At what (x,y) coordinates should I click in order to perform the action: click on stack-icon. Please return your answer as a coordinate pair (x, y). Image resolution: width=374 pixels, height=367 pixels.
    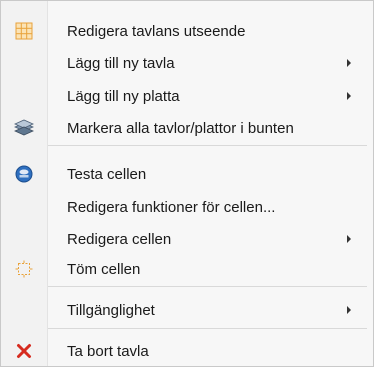
    Looking at the image, I should click on (24, 128).